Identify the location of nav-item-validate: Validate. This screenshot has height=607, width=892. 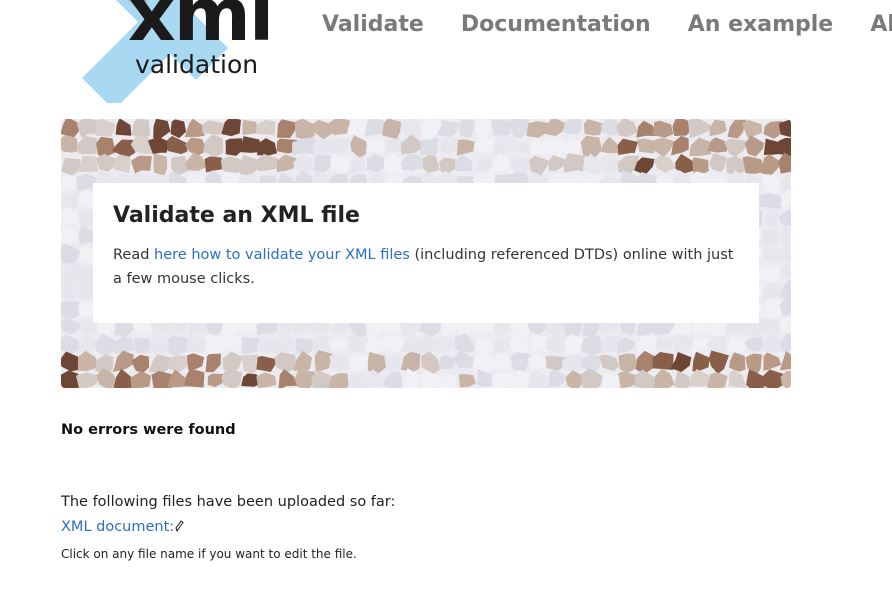
(373, 25).